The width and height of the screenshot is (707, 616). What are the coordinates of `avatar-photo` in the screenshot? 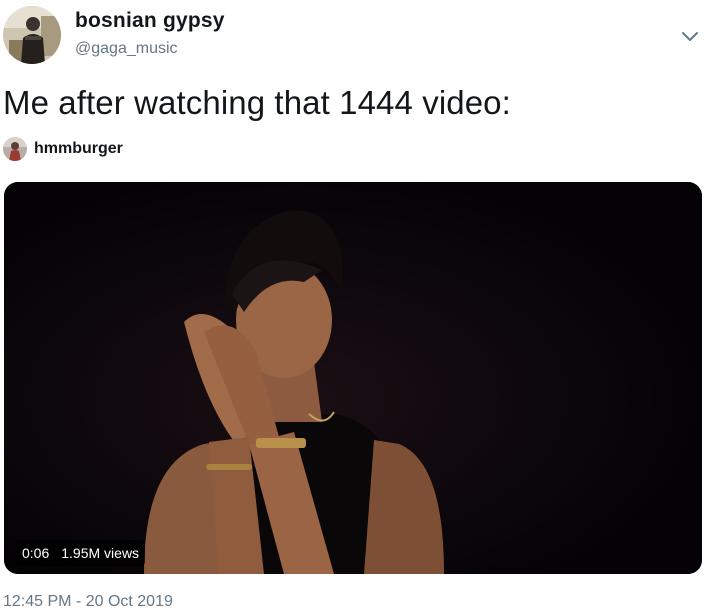 It's located at (32, 35).